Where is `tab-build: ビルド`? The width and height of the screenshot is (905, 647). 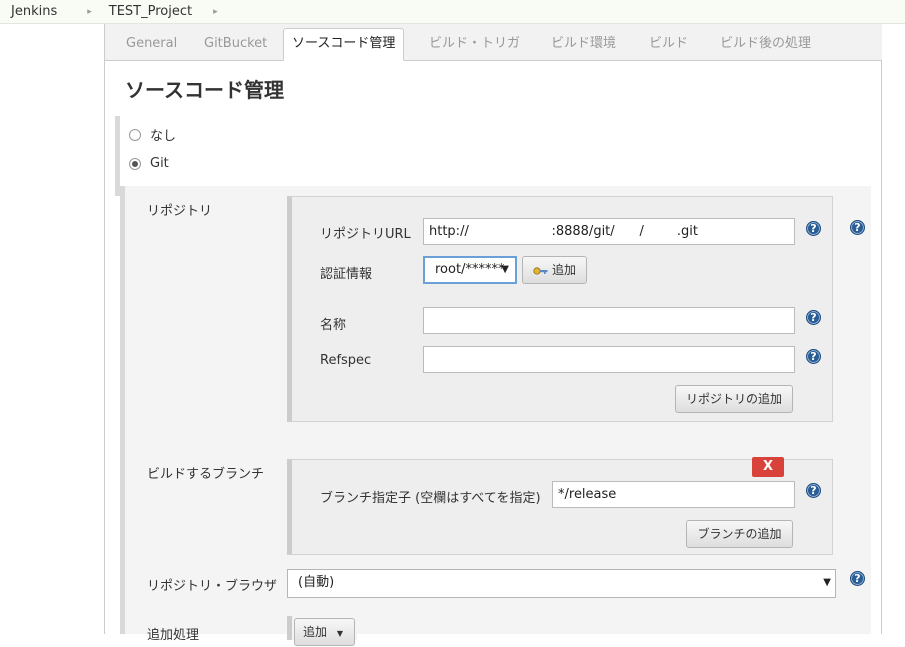 tab-build: ビルド is located at coordinates (668, 45).